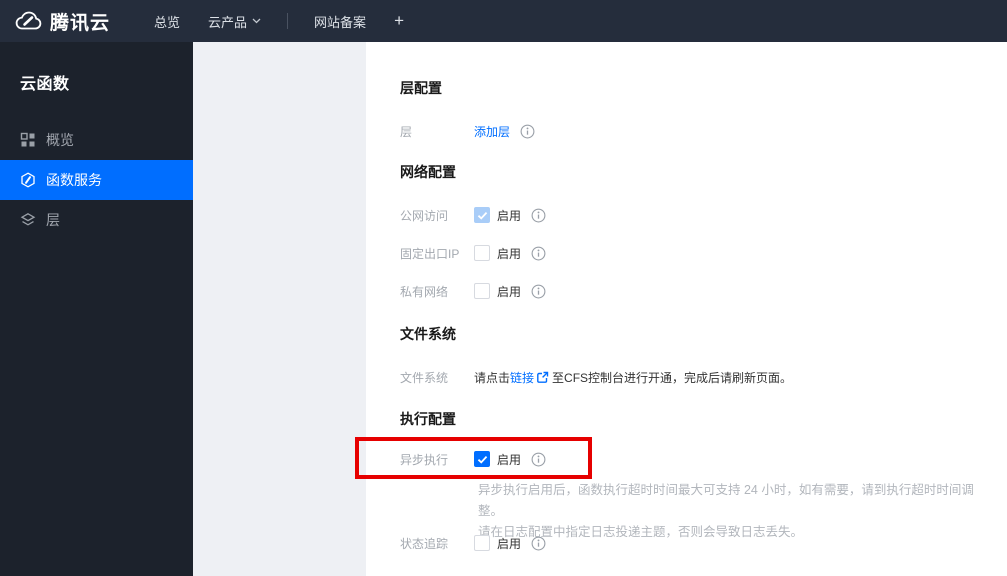 The width and height of the screenshot is (1007, 576). Describe the element at coordinates (256, 21) in the screenshot. I see `chevron-down-icon` at that location.